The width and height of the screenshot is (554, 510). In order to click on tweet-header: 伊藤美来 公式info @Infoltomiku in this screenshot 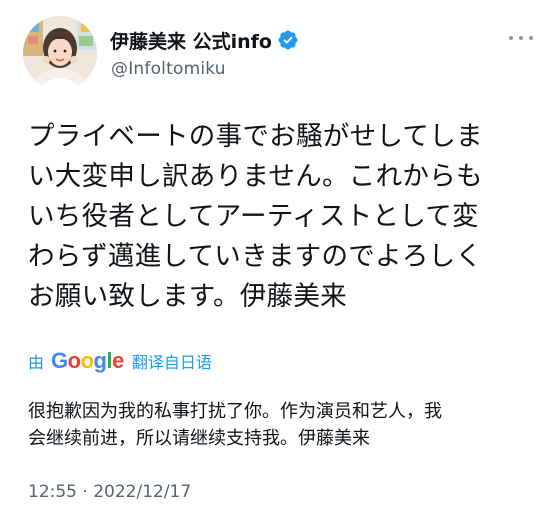, I will do `click(278, 53)`.